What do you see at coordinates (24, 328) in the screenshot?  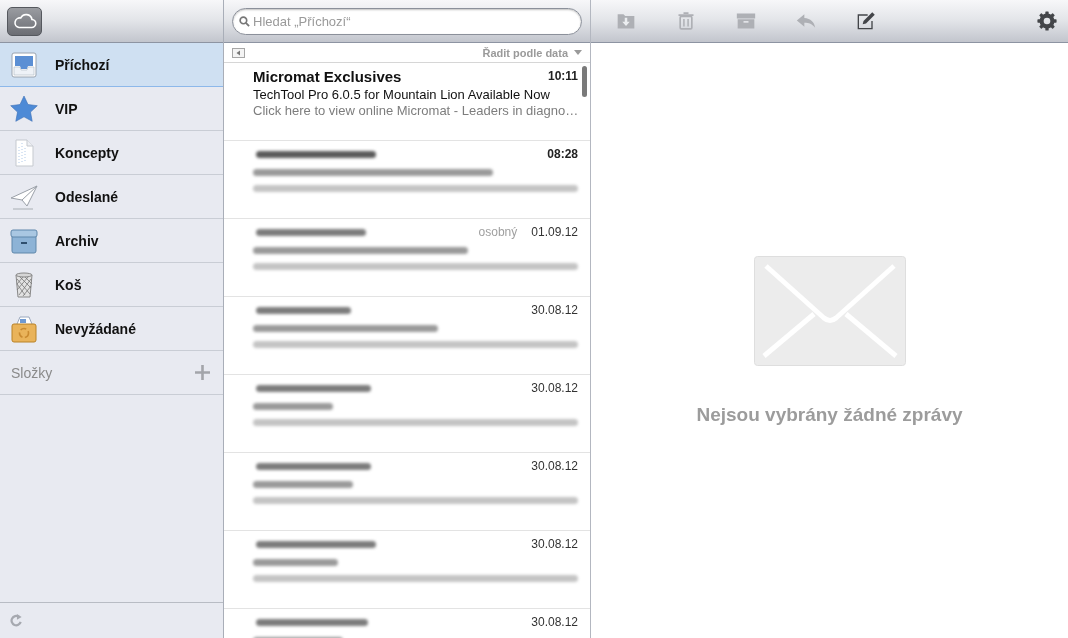 I see `junk-box-icon` at bounding box center [24, 328].